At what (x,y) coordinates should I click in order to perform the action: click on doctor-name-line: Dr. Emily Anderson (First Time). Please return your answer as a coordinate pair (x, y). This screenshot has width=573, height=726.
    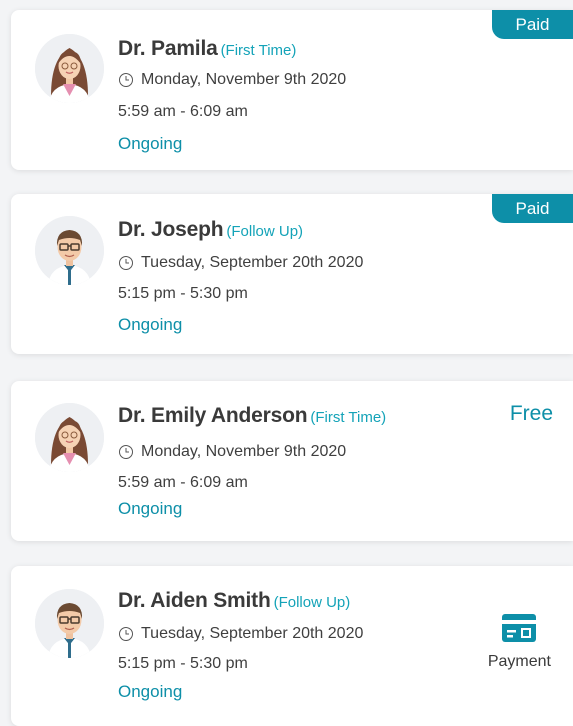
    Looking at the image, I should click on (252, 416).